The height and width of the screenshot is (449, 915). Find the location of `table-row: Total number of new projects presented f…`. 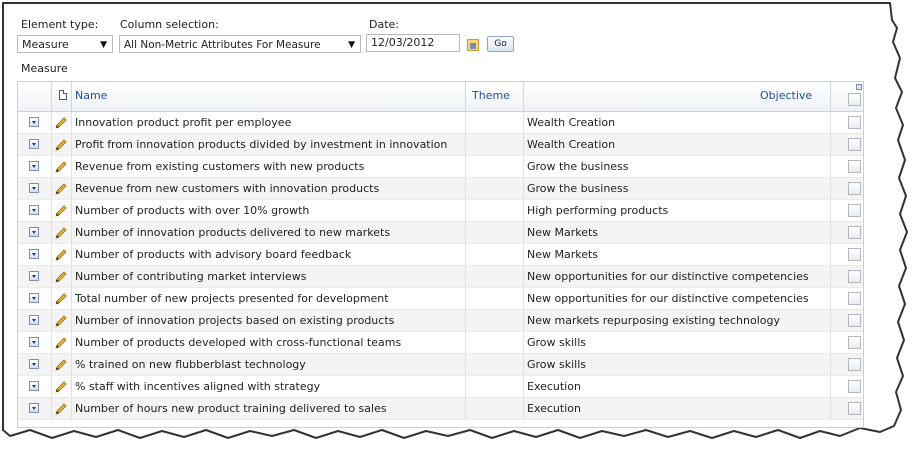

table-row: Total number of new projects presented f… is located at coordinates (440, 299).